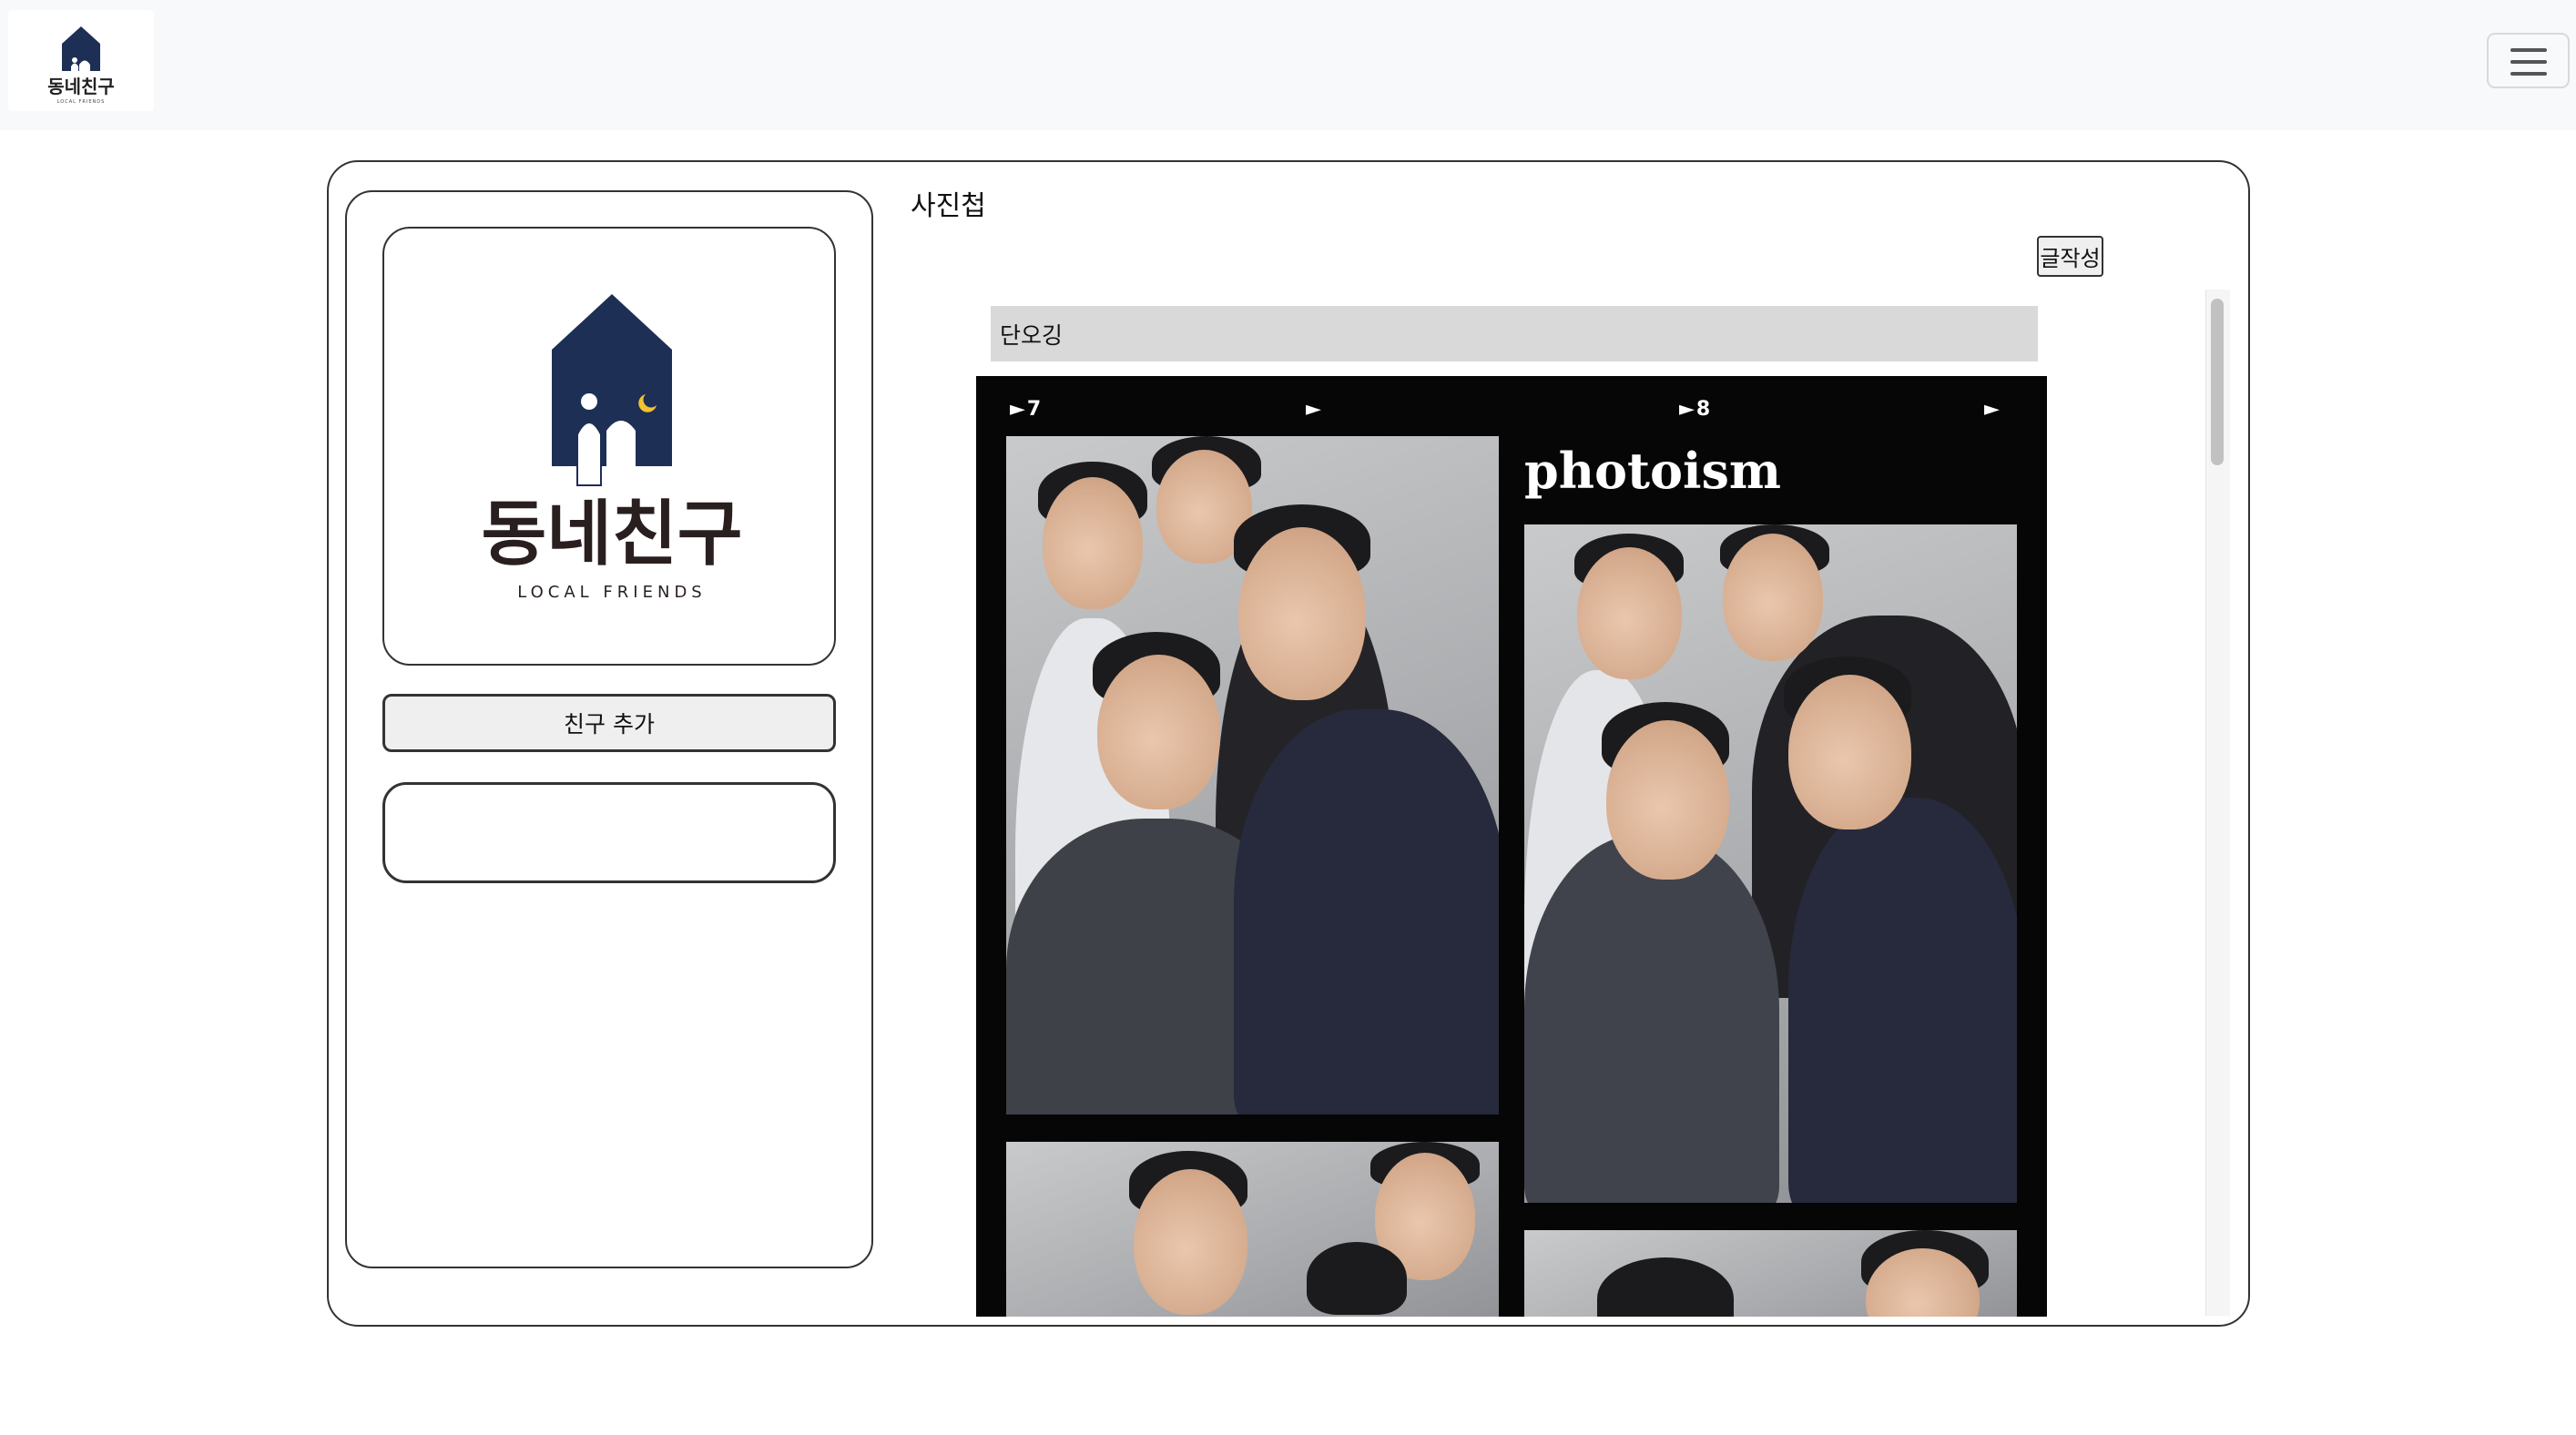 This screenshot has width=2576, height=1435. Describe the element at coordinates (1514, 333) in the screenshot. I see `post-title: 단오깅` at that location.